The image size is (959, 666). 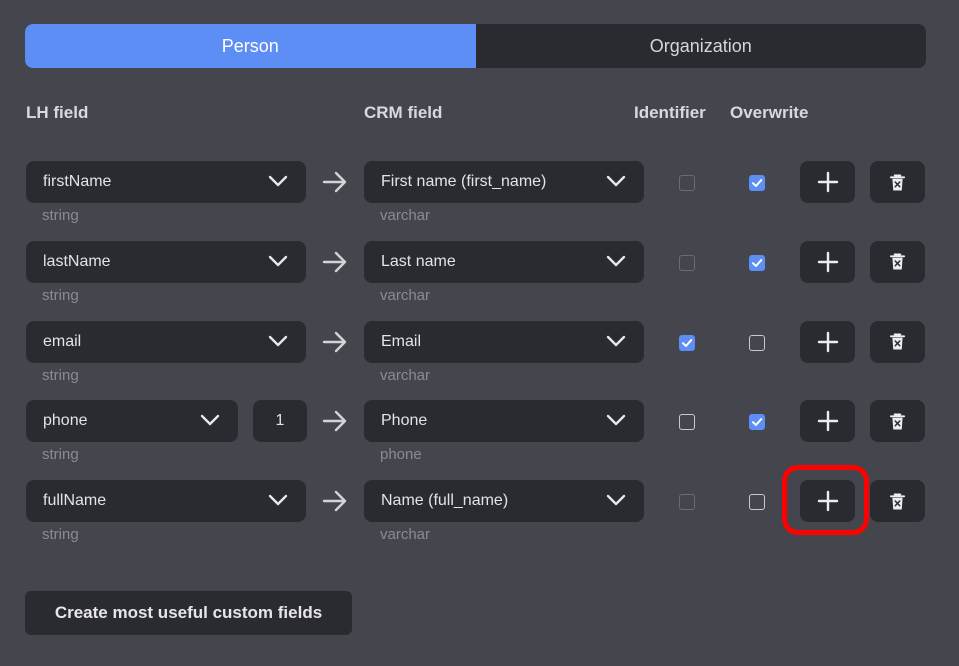 I want to click on lh-field-index-input: 1, so click(x=280, y=421).